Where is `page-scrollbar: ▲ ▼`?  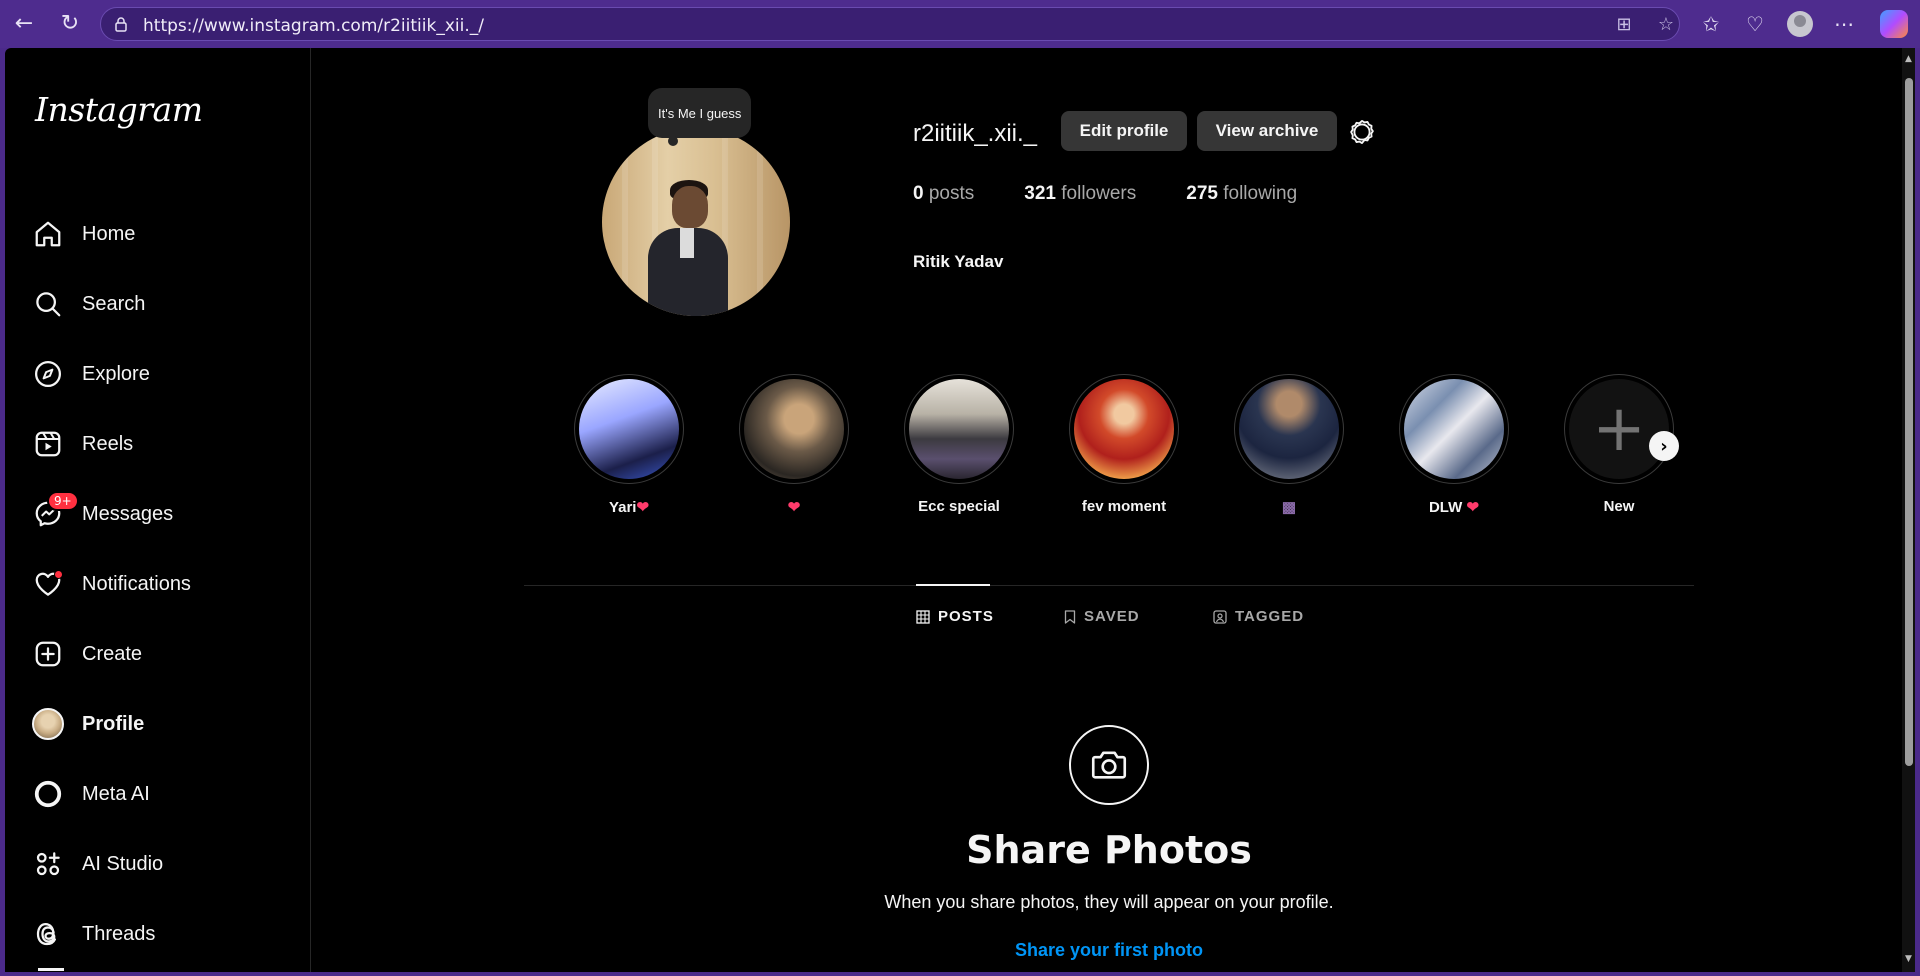
page-scrollbar: ▲ ▼ is located at coordinates (1908, 510).